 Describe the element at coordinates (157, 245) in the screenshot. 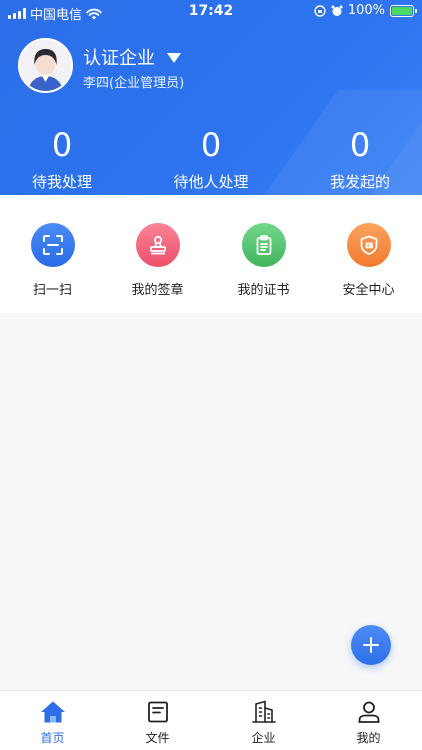

I see `stamp-icon` at that location.